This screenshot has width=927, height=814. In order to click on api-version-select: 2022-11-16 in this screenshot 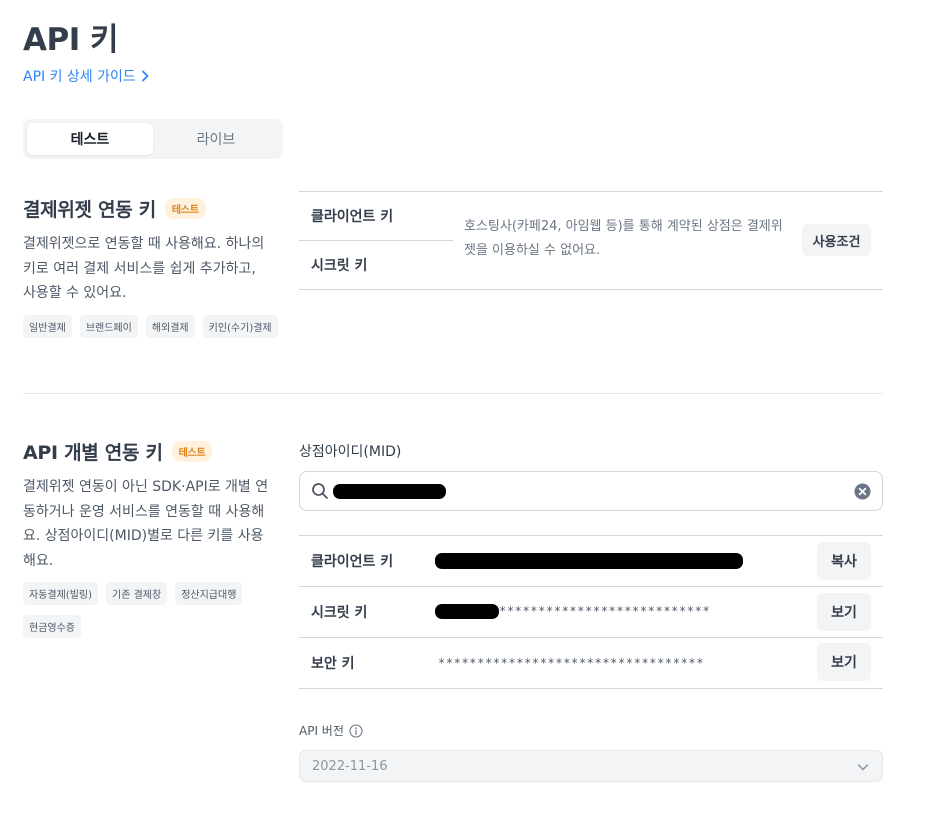, I will do `click(591, 766)`.